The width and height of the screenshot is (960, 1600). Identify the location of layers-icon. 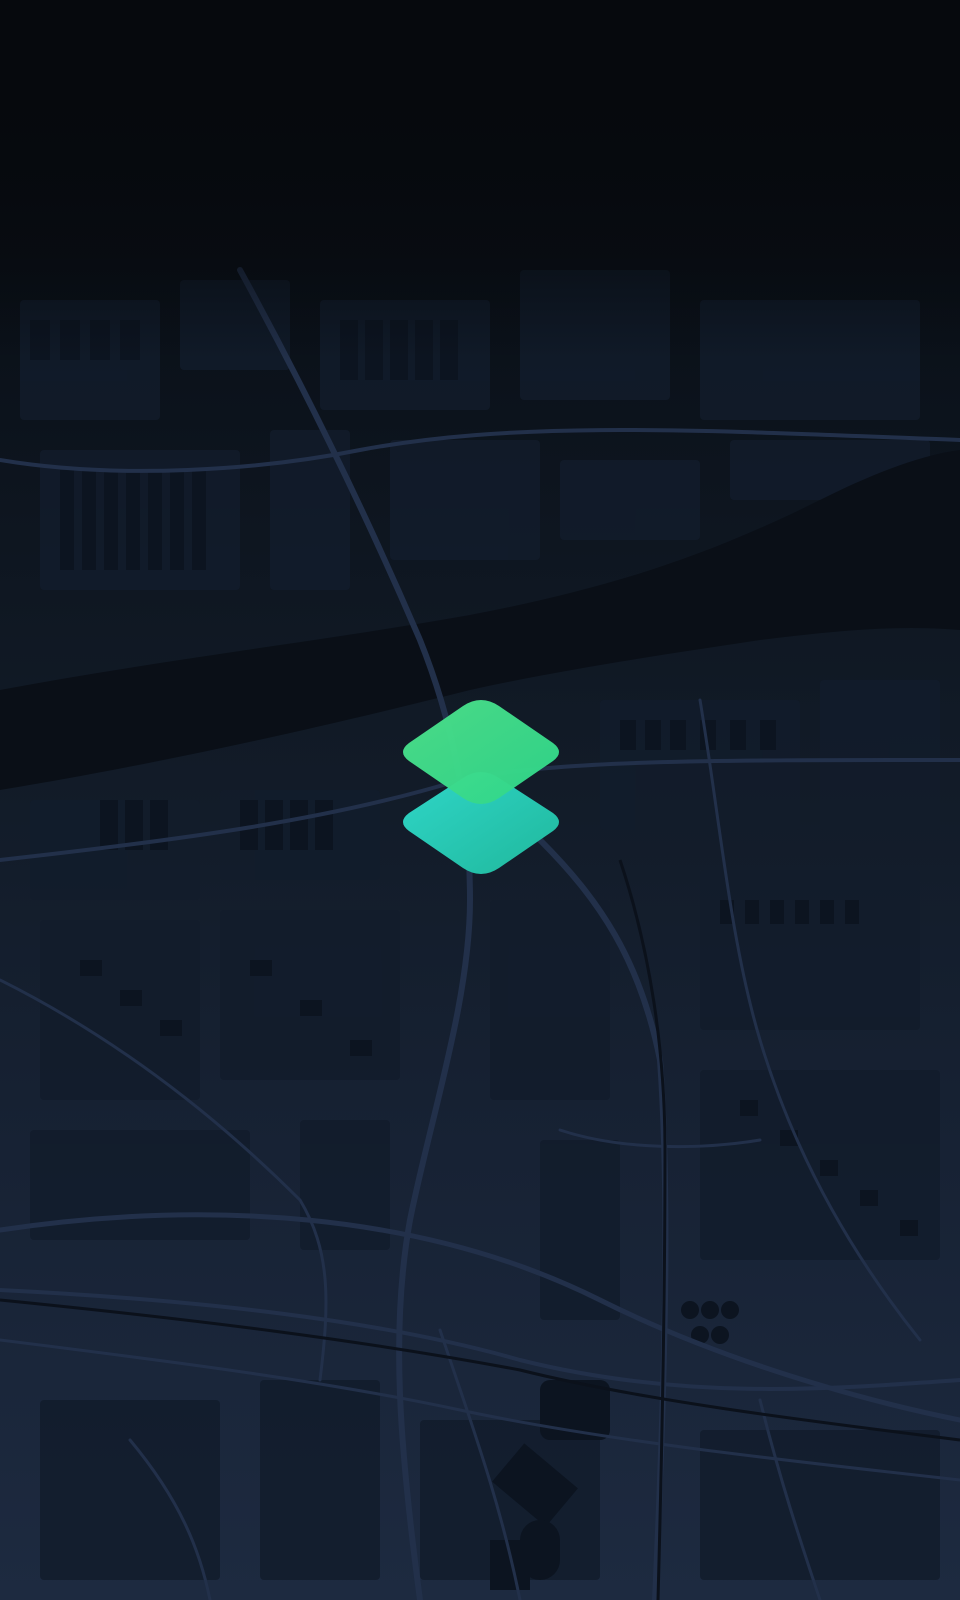
(481, 787).